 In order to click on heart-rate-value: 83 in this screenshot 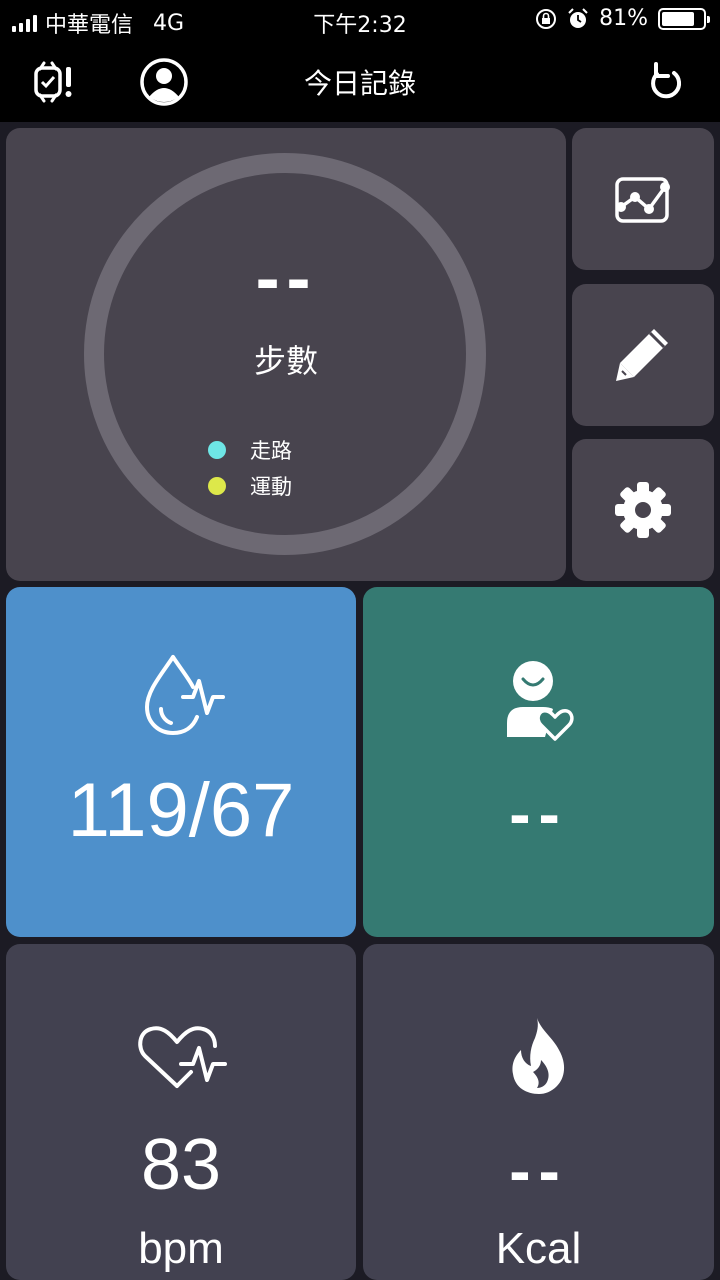, I will do `click(181, 1165)`.